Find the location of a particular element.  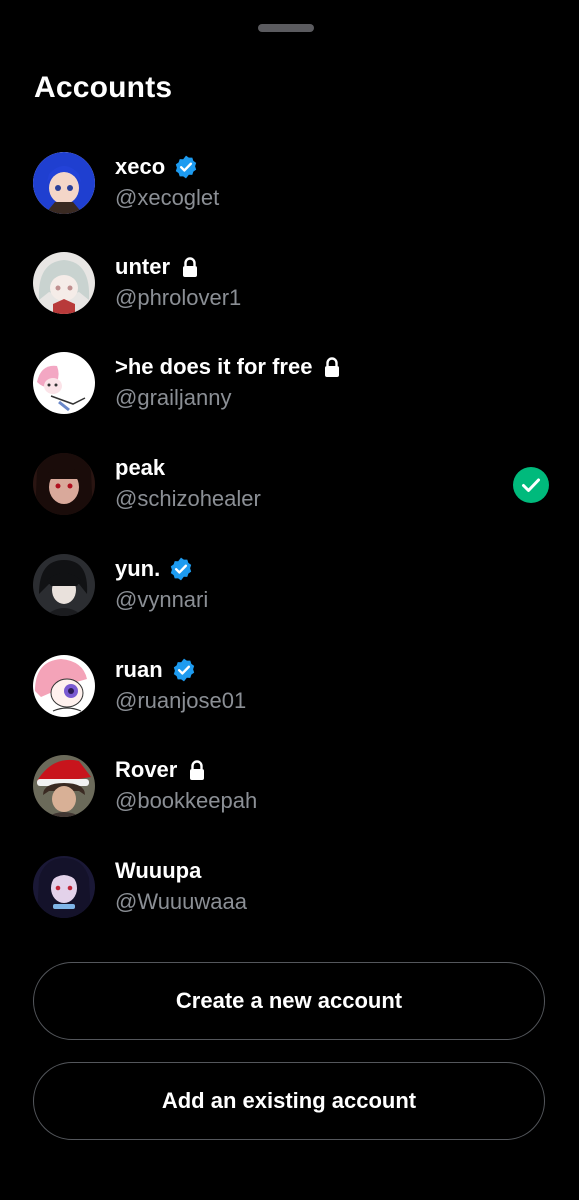

create-account-button: Create a new account is located at coordinates (289, 1001).